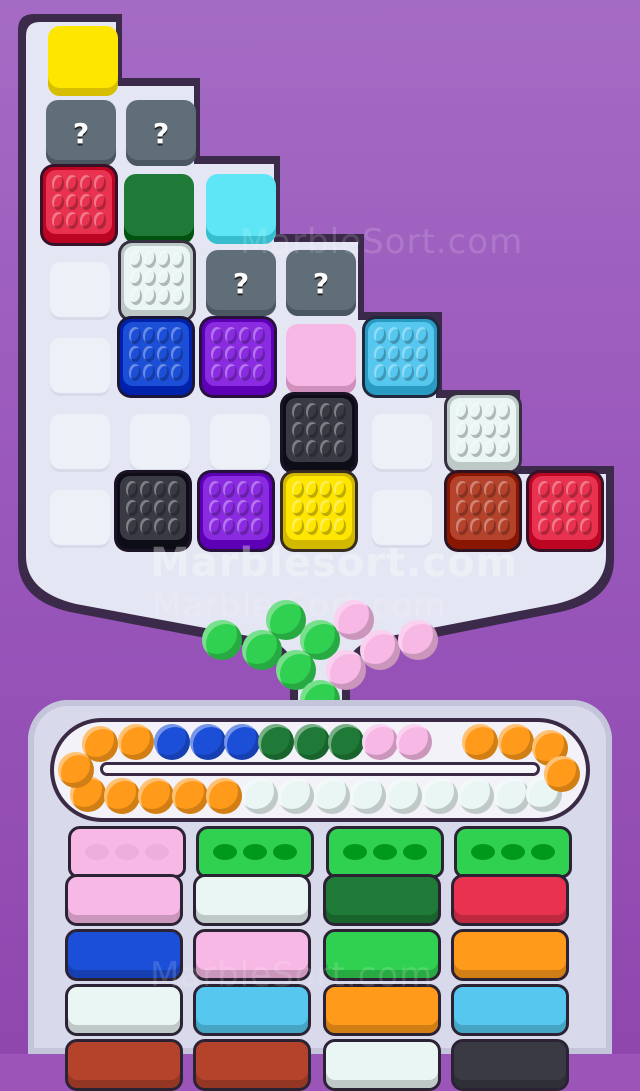 This screenshot has width=640, height=1091. What do you see at coordinates (222, 640) in the screenshot?
I see `green-marble` at bounding box center [222, 640].